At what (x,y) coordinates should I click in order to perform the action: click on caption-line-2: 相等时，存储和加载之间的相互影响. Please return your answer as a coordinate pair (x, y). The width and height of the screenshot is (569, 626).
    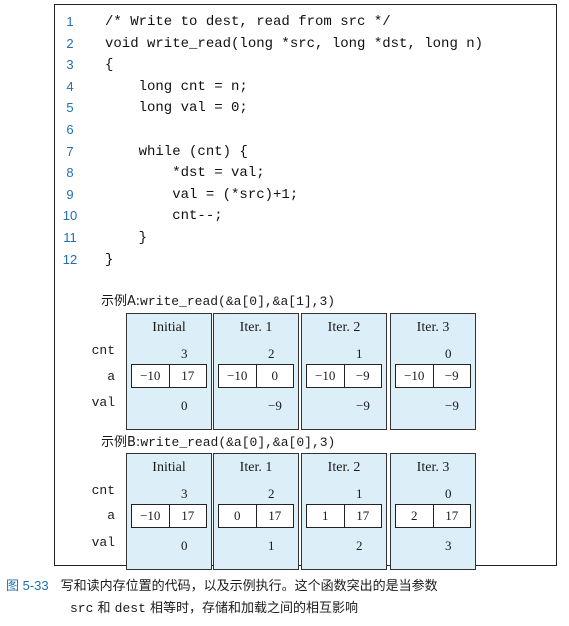
    Looking at the image, I should click on (252, 608).